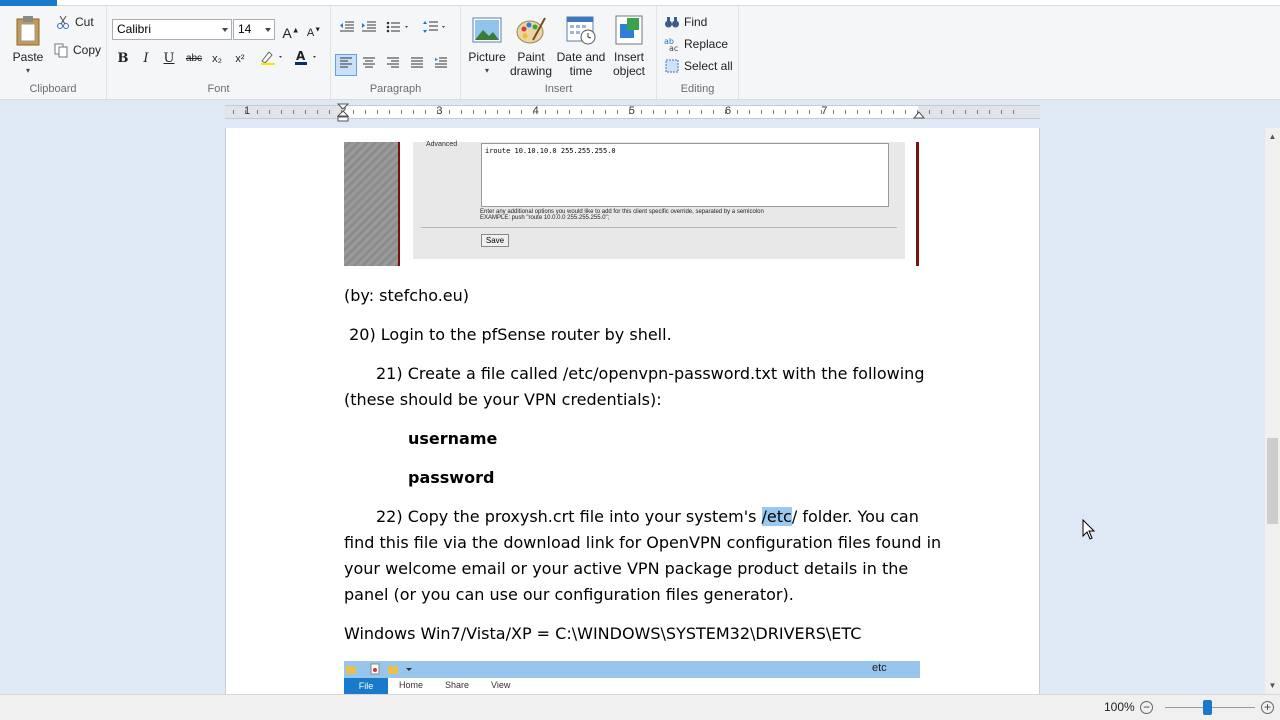 This screenshot has height=720, width=1280. Describe the element at coordinates (172, 29) in the screenshot. I see `font-family-select: Calibri` at that location.